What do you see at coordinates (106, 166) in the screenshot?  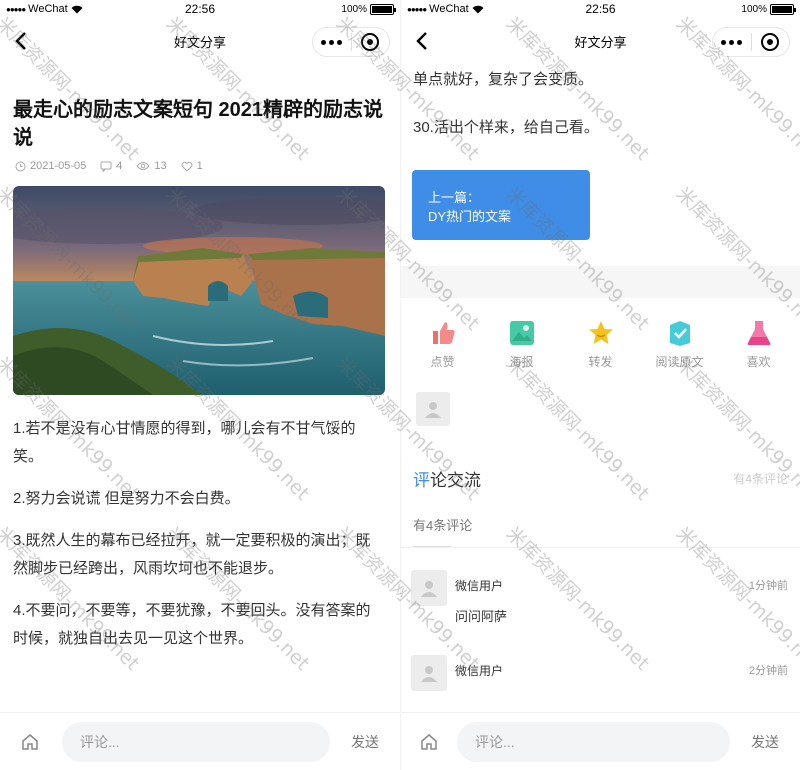 I see `comment-icon` at bounding box center [106, 166].